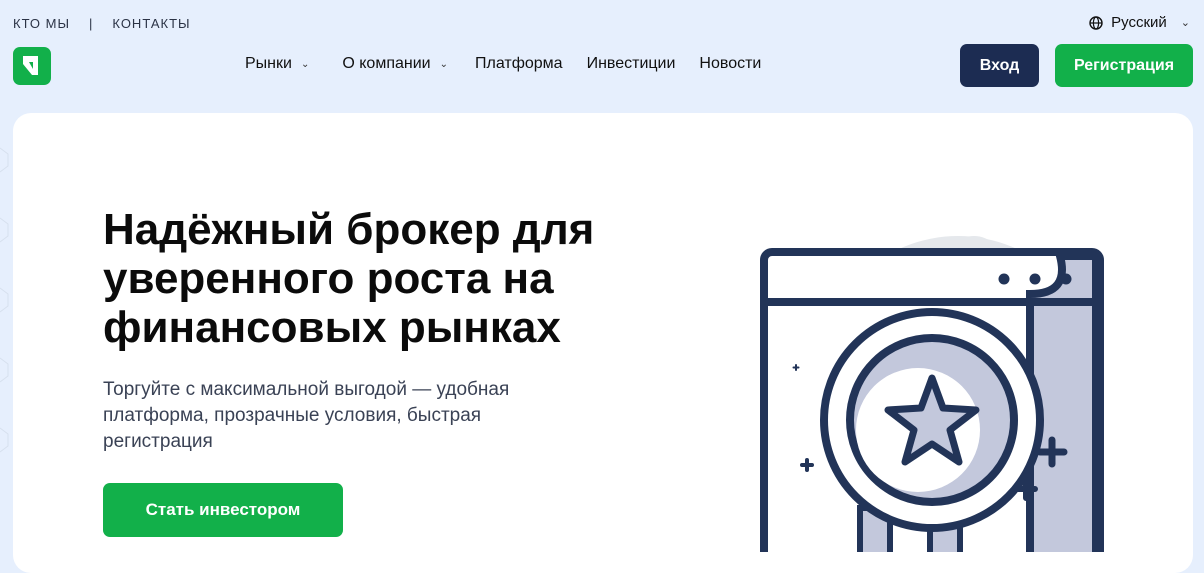  I want to click on language-selector: Русский ⌄, so click(1139, 22).